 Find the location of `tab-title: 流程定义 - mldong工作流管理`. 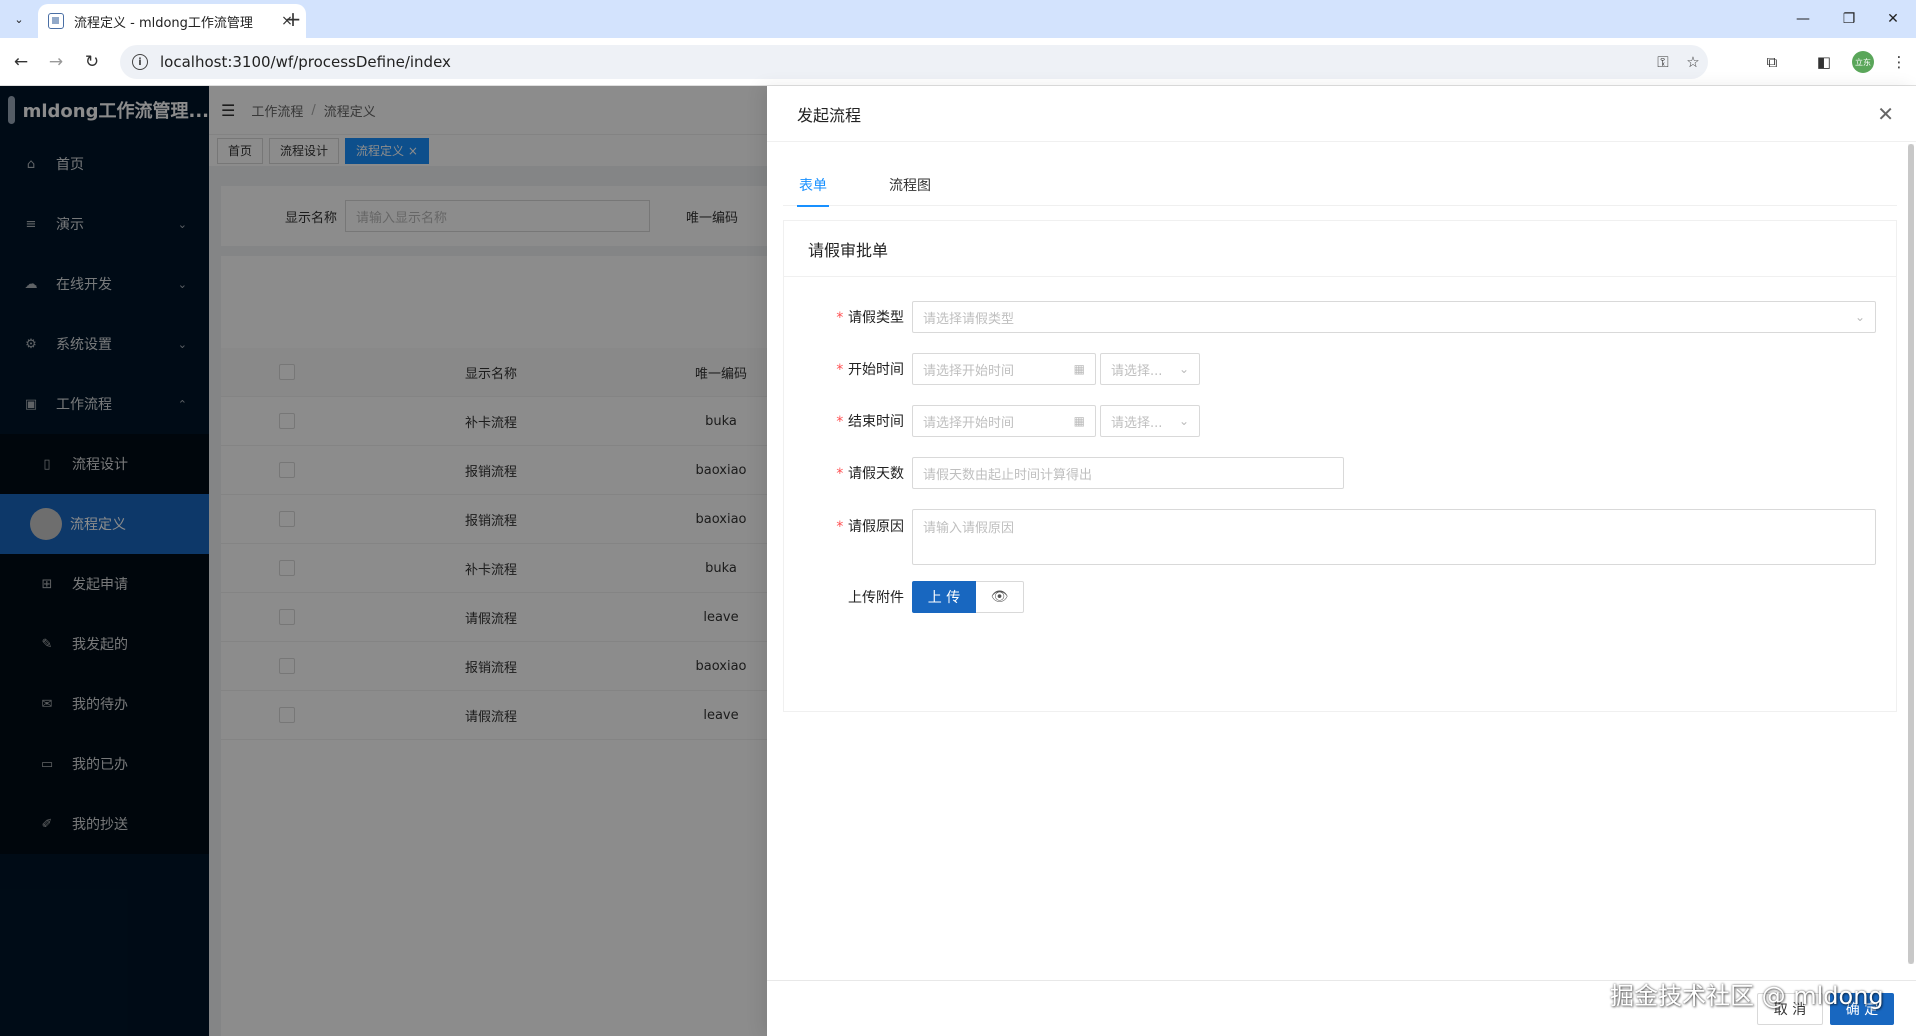

tab-title: 流程定义 - mldong工作流管理 is located at coordinates (163, 23).